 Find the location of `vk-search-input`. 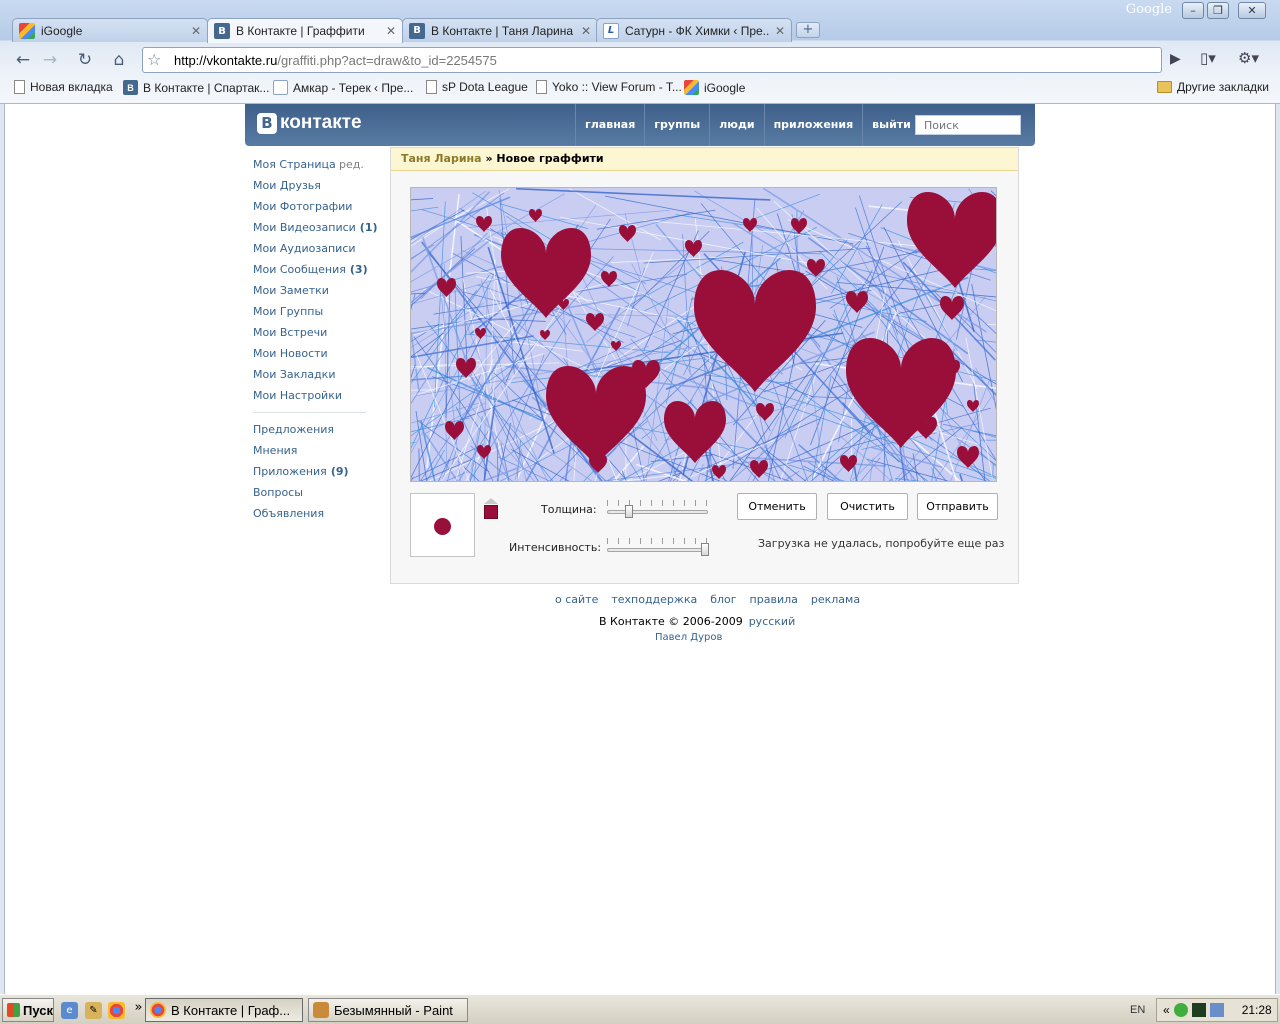

vk-search-input is located at coordinates (968, 125).